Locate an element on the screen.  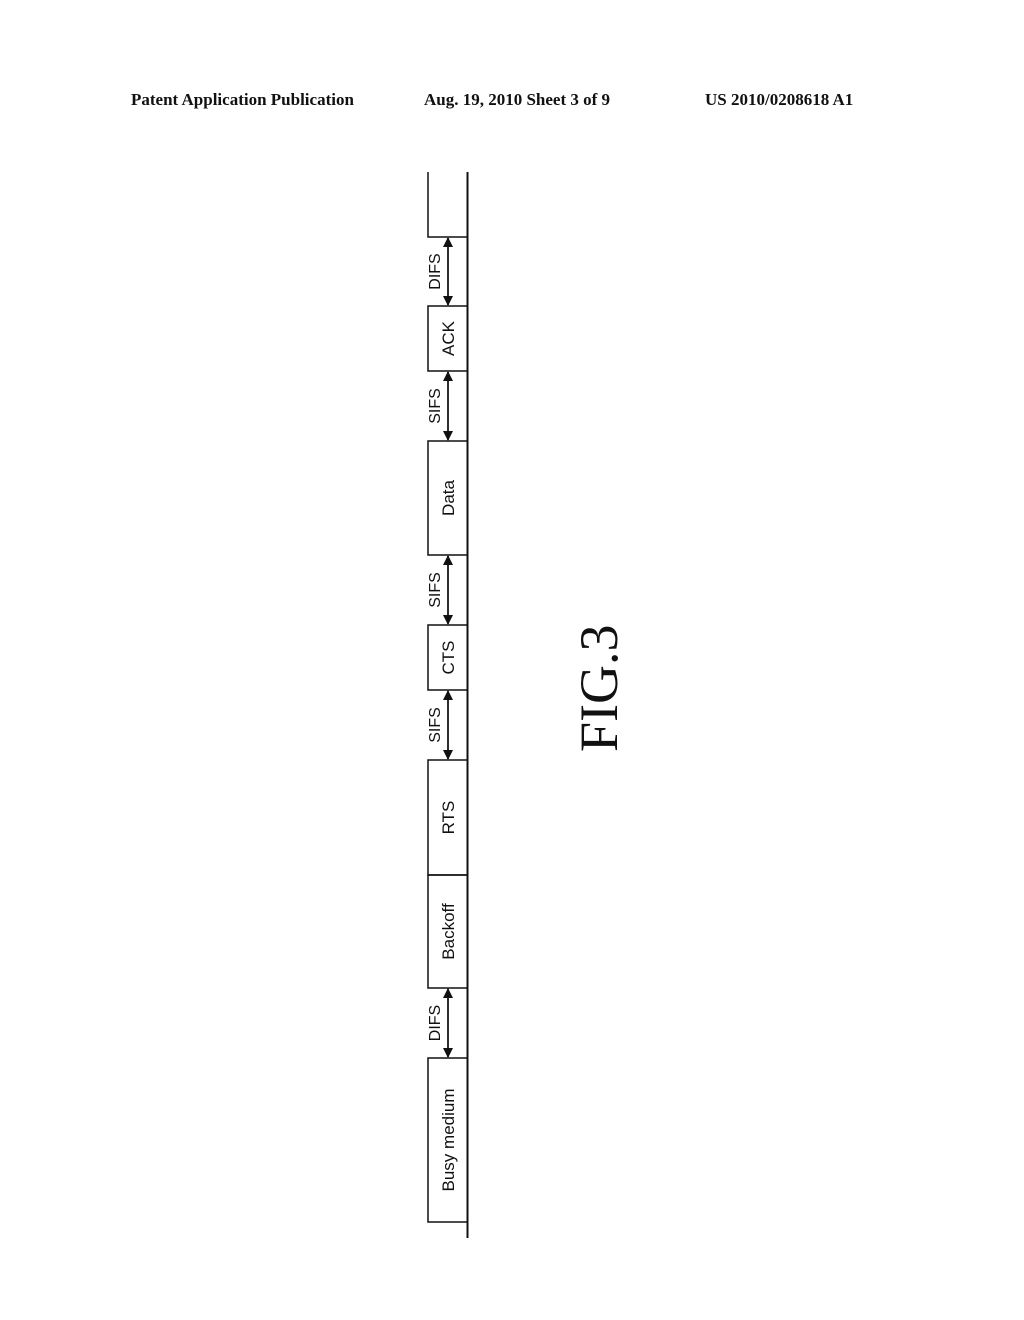
frame-label: Data is located at coordinates (448, 498).